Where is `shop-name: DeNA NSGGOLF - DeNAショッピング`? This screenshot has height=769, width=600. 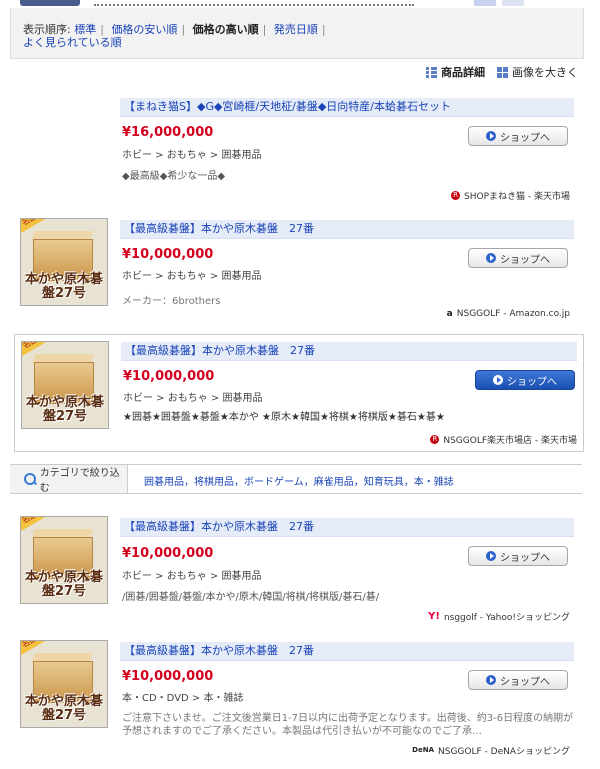 shop-name: DeNA NSGGOLF - DeNAショッピング is located at coordinates (491, 750).